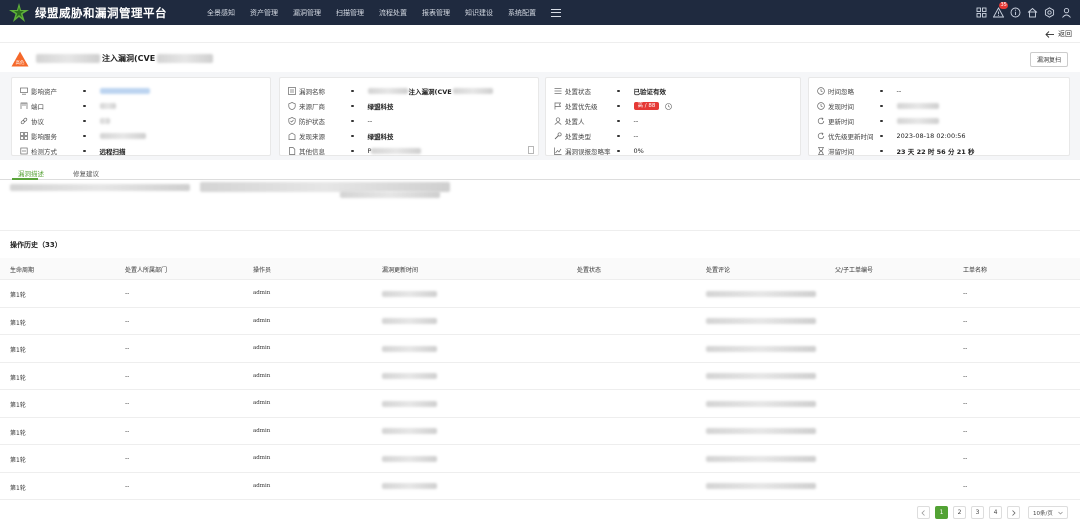 The image size is (1080, 524). What do you see at coordinates (221, 13) in the screenshot?
I see `nav-item-overview: 全景感知` at bounding box center [221, 13].